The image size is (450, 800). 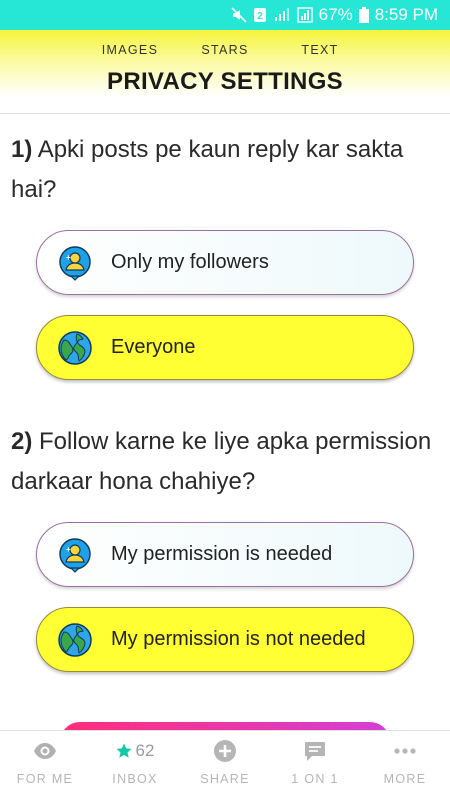 I want to click on mute-icon, so click(x=239, y=15).